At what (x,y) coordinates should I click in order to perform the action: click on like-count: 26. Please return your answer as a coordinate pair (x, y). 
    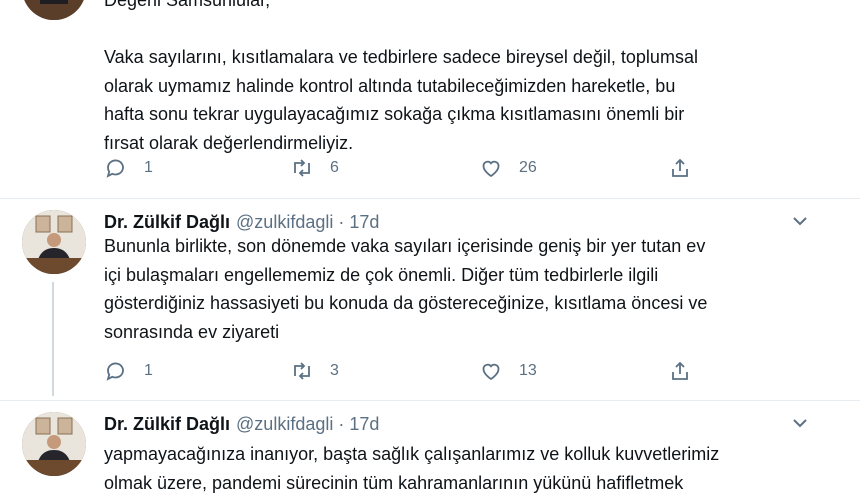
    Looking at the image, I should click on (528, 168).